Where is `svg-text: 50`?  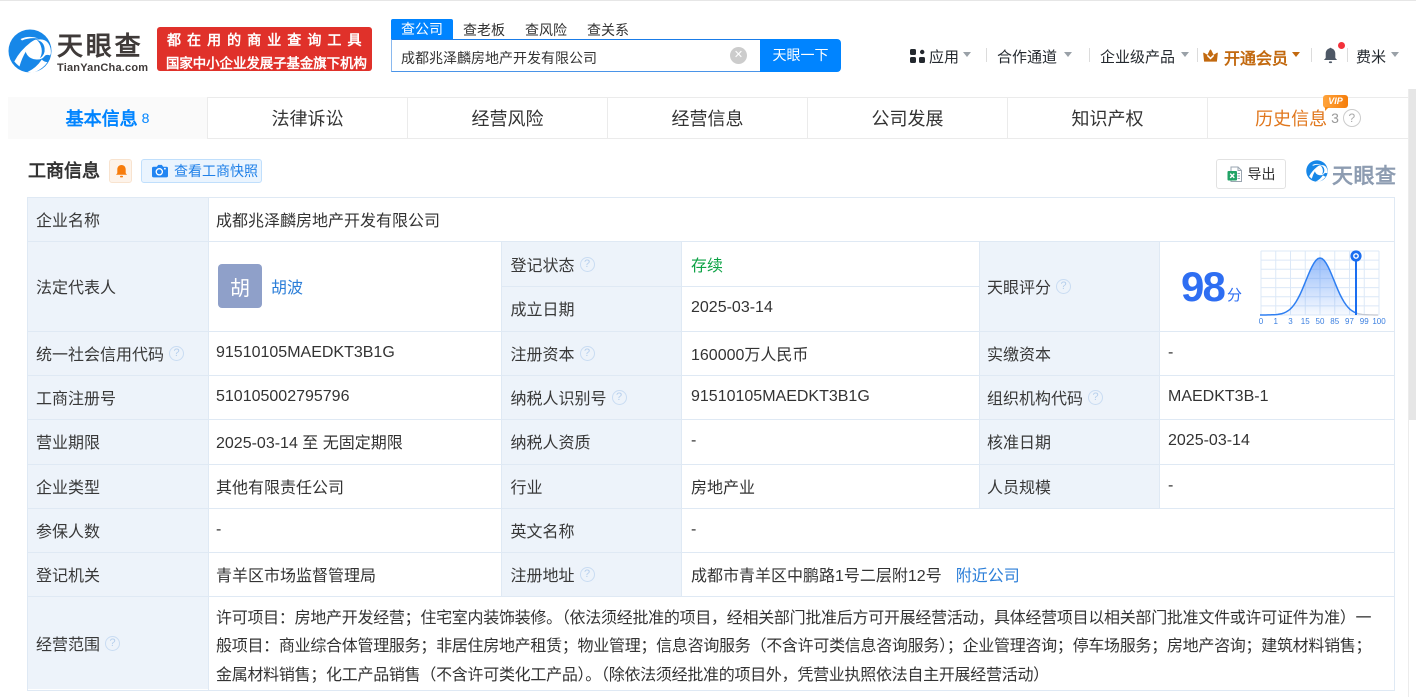 svg-text: 50 is located at coordinates (1320, 321).